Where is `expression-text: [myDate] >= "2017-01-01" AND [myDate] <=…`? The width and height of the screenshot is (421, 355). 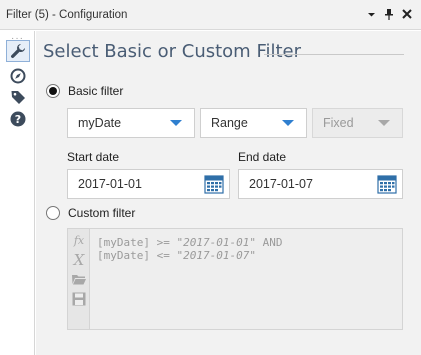
expression-text: [myDate] >= "2017-01-01" AND [myDate] <=… is located at coordinates (189, 249).